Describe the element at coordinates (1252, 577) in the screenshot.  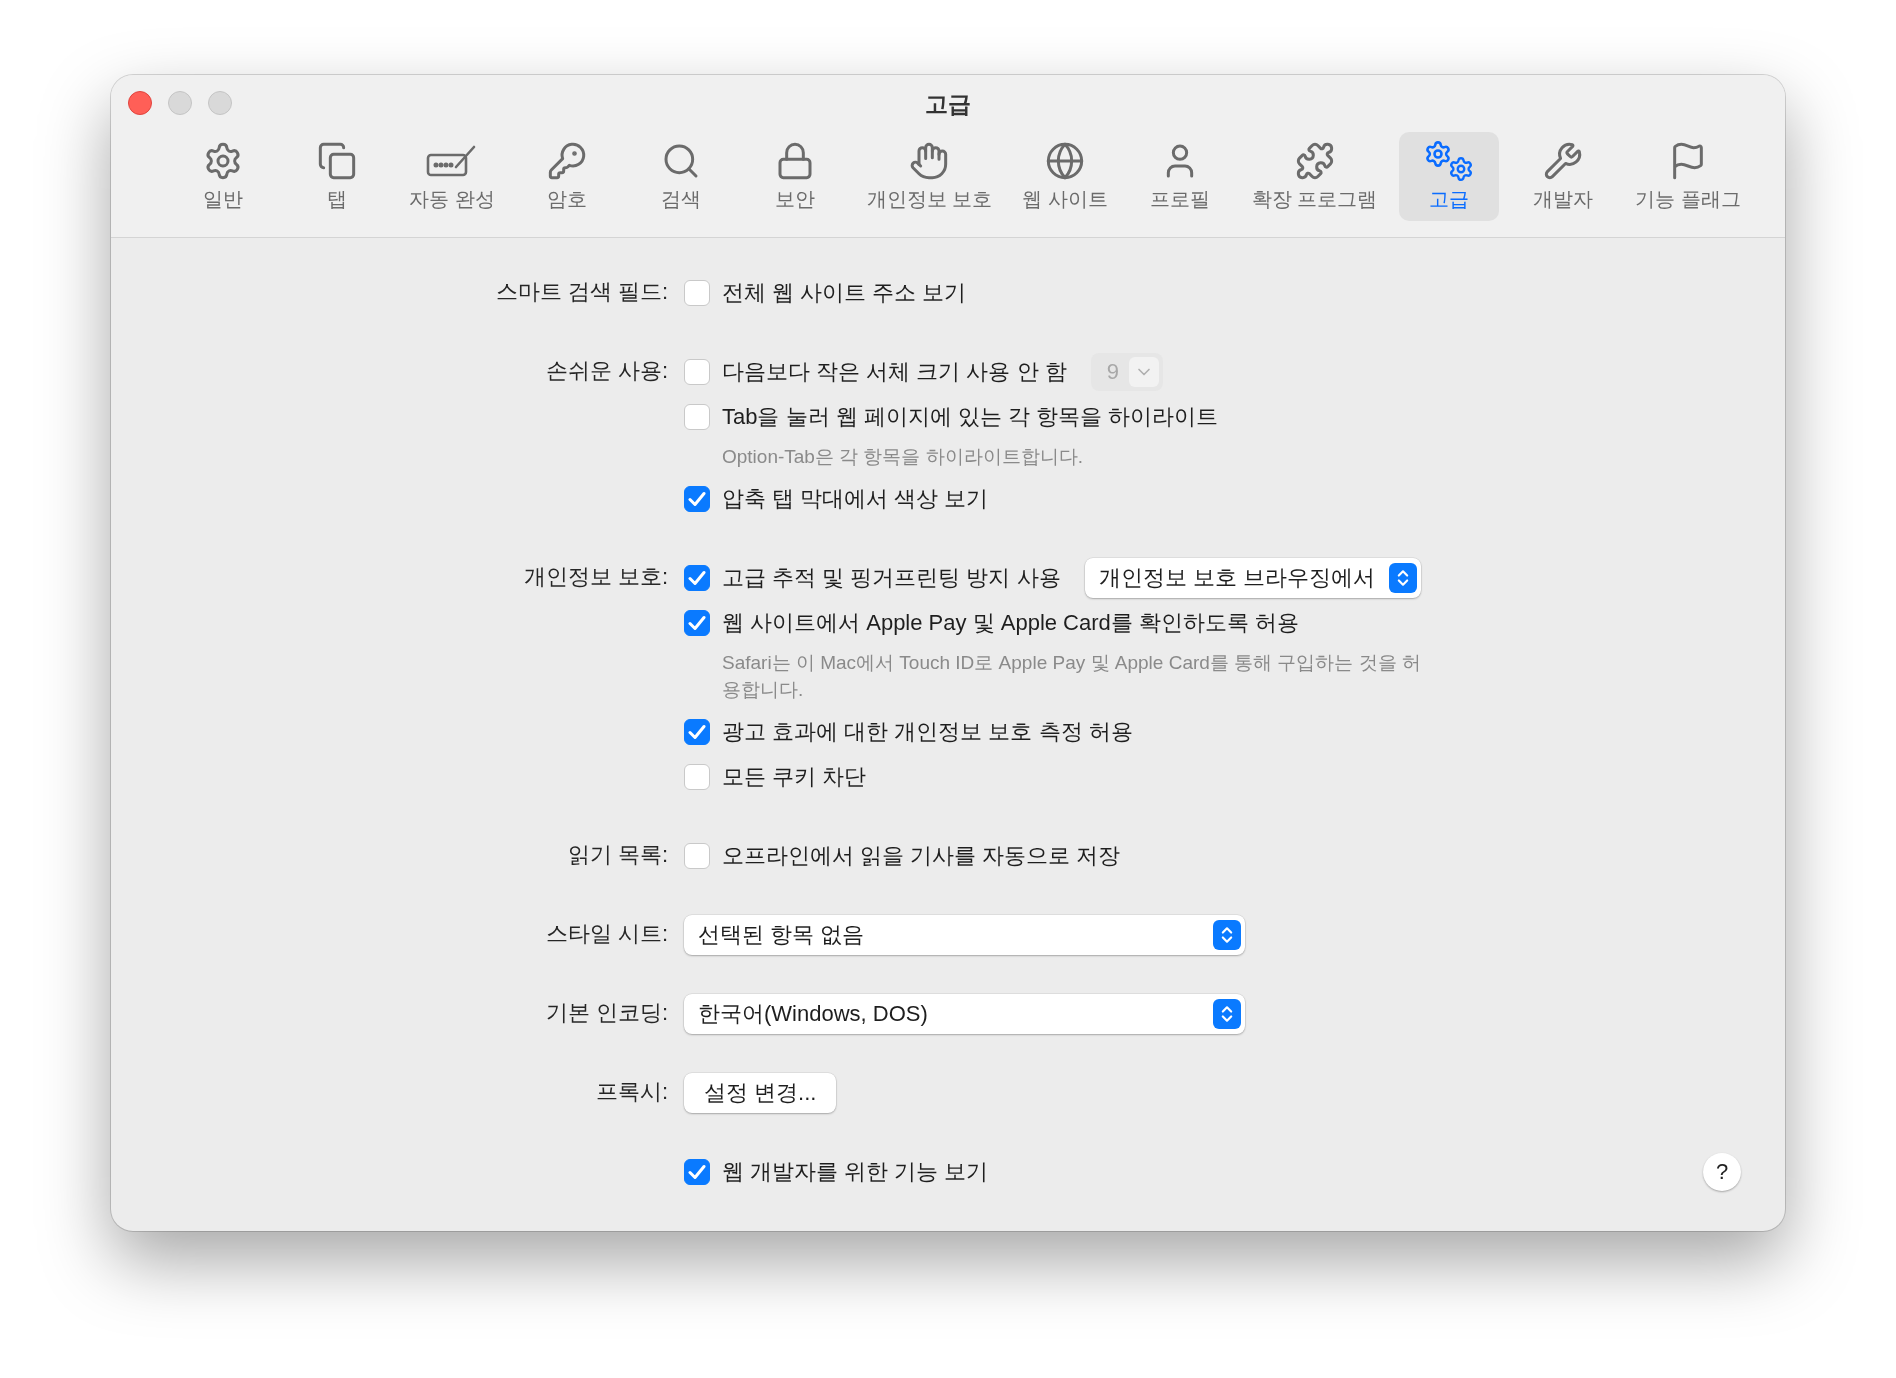
I see `popup-button: 개인정보 보호 브라우징에서` at that location.